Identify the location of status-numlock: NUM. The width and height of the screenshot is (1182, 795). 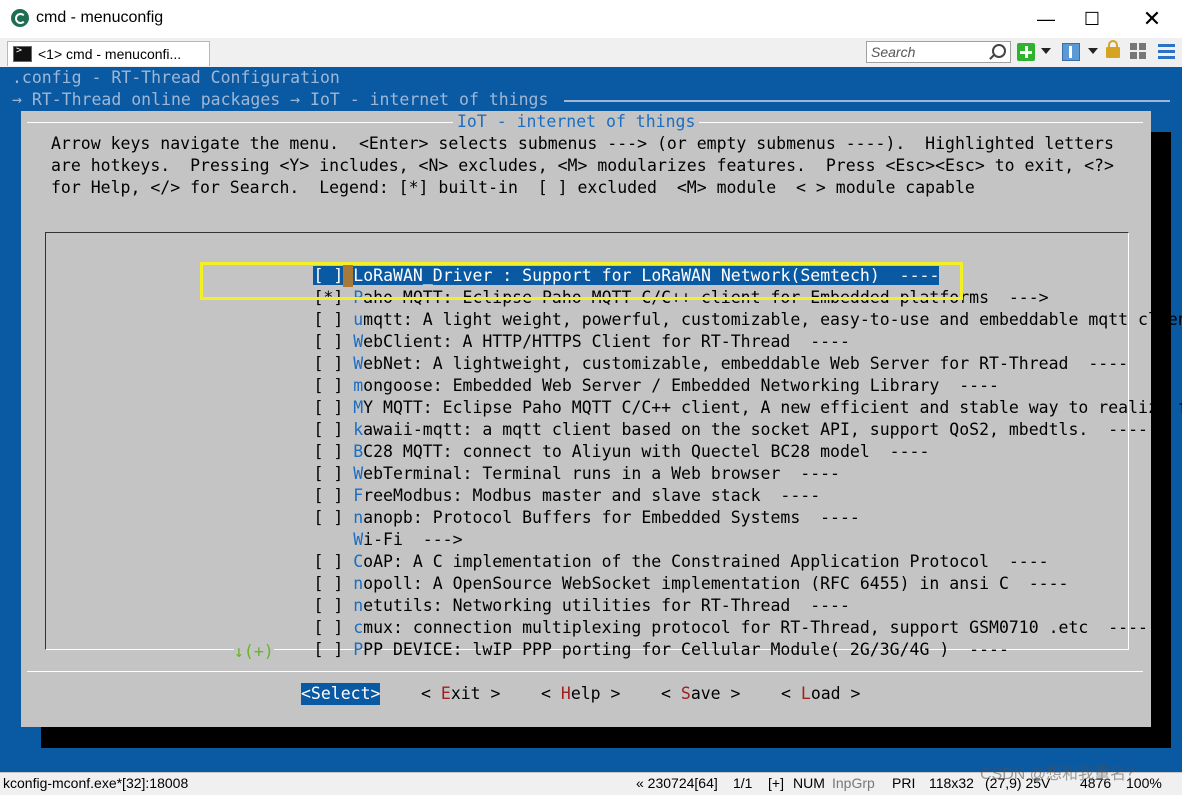
(809, 783).